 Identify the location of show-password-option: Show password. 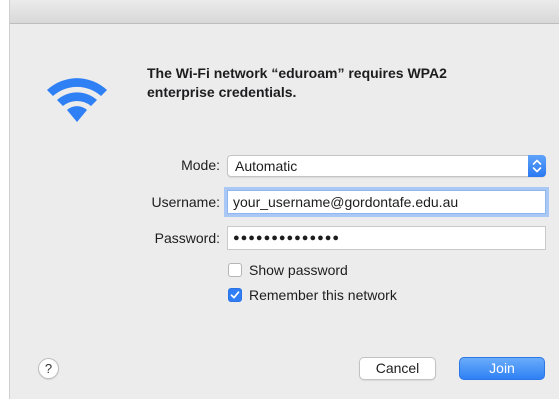
(288, 270).